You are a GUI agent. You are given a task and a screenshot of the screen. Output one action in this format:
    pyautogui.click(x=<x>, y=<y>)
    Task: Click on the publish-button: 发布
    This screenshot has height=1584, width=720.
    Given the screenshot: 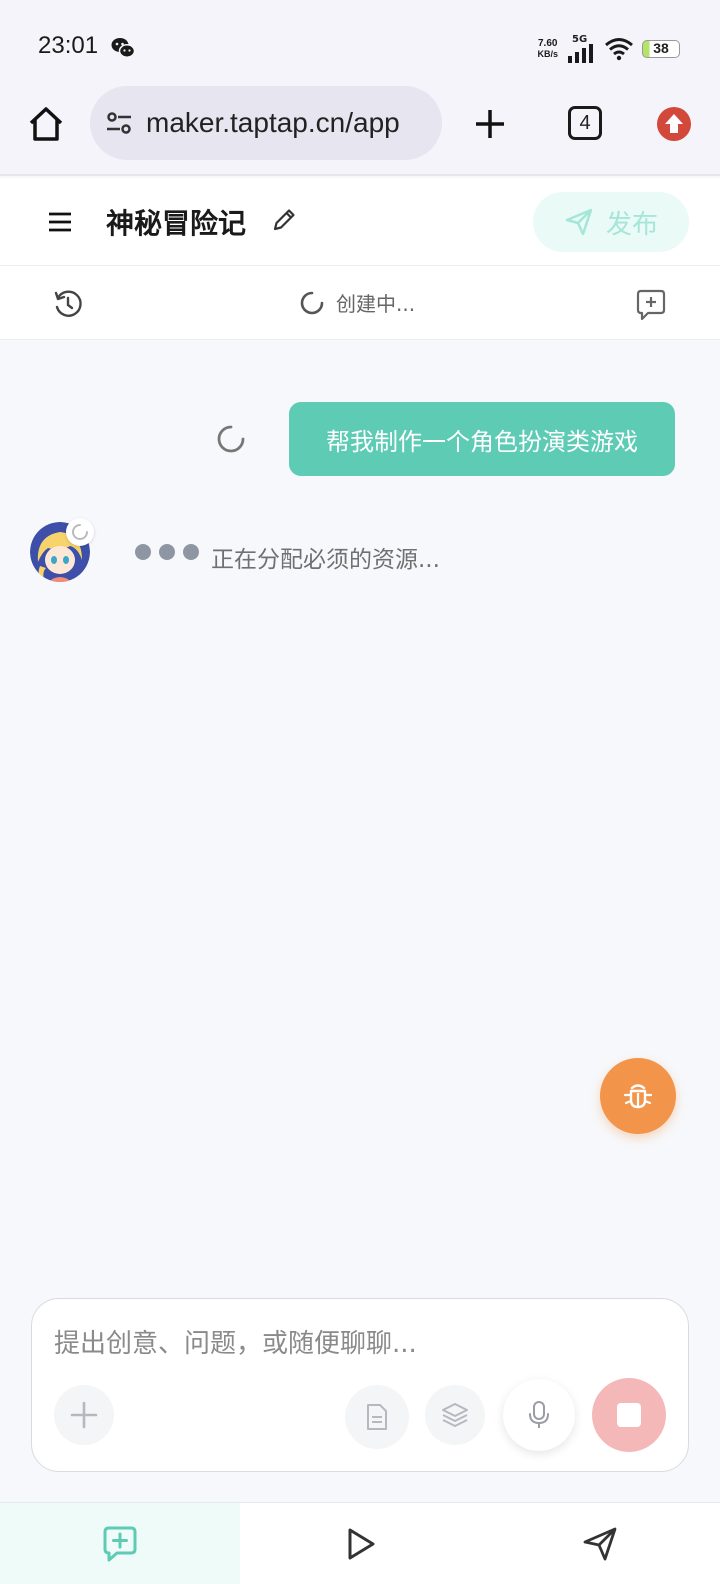 What is the action you would take?
    pyautogui.click(x=611, y=222)
    